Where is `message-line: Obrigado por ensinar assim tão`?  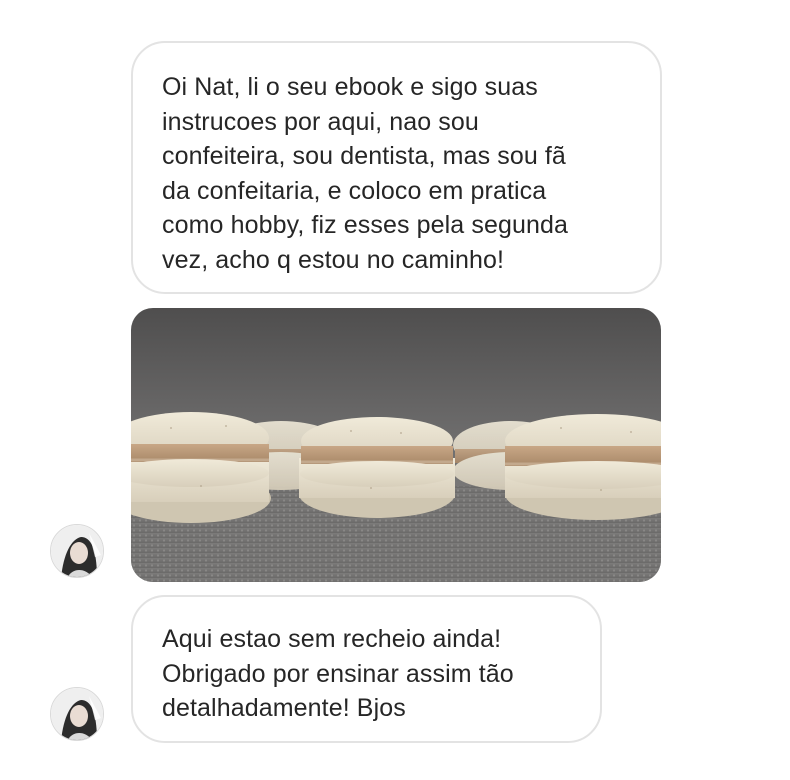 message-line: Obrigado por ensinar assim tão is located at coordinates (338, 673).